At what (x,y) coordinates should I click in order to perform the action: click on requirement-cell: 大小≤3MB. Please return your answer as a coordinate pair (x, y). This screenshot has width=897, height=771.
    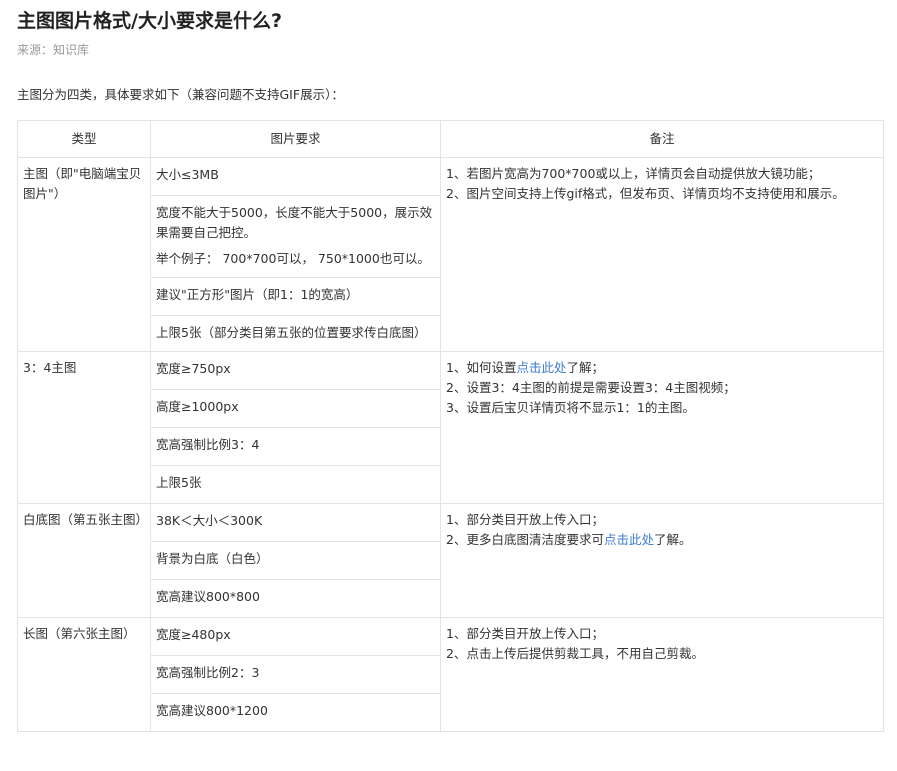
    Looking at the image, I should click on (295, 176).